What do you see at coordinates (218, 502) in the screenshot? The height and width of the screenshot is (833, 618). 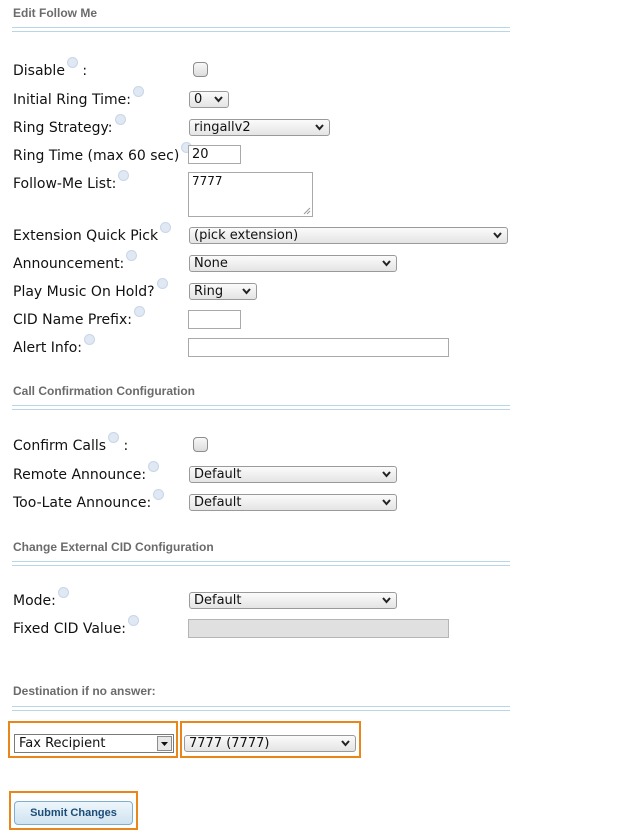 I see `too-late-announce-value: Default` at bounding box center [218, 502].